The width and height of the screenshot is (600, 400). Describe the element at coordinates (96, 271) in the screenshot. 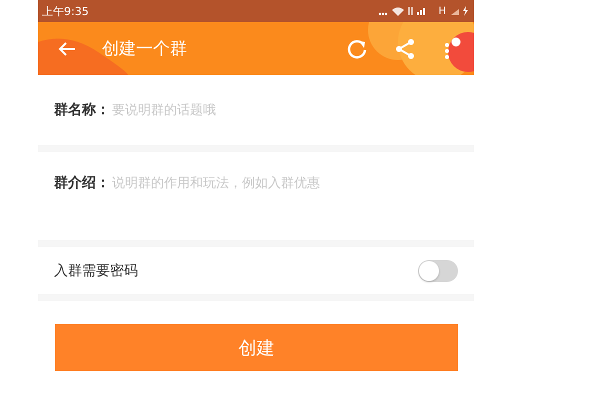

I see `password-label: 入群需要密码` at that location.